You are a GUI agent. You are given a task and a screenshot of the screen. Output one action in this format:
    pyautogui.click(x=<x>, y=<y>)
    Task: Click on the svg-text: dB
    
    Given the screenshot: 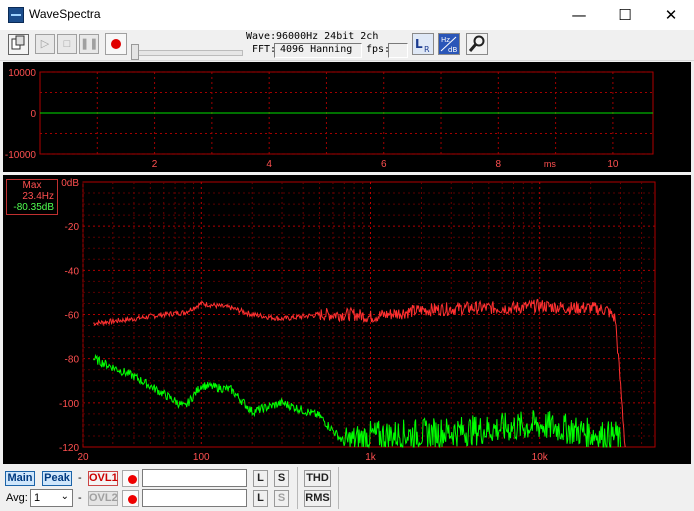 What is the action you would take?
    pyautogui.click(x=452, y=50)
    